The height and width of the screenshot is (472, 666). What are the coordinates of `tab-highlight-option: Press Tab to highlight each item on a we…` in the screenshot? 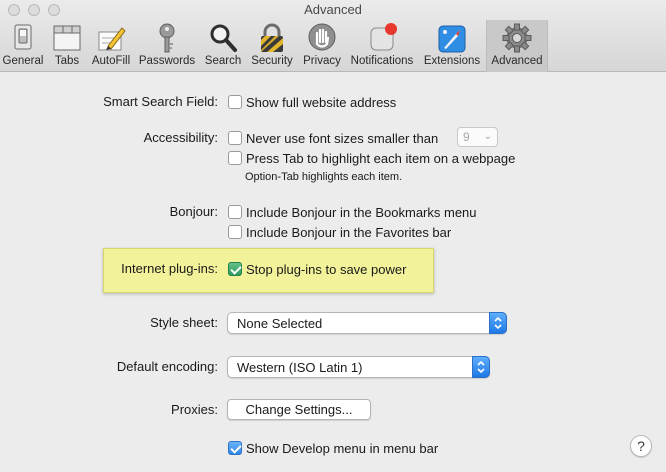 It's located at (371, 158).